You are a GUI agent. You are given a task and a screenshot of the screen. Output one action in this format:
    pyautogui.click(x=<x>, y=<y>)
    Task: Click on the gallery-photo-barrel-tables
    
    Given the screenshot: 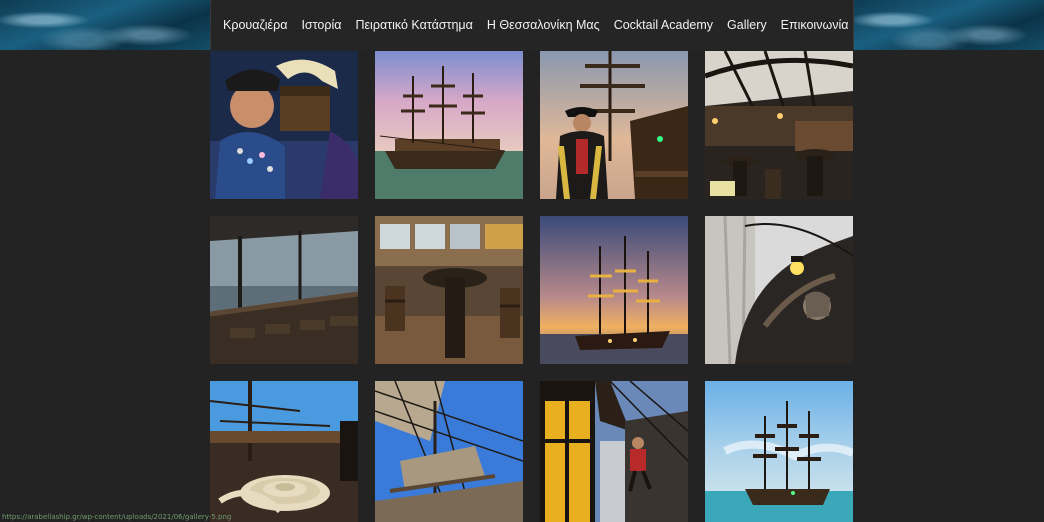 What is the action you would take?
    pyautogui.click(x=449, y=290)
    